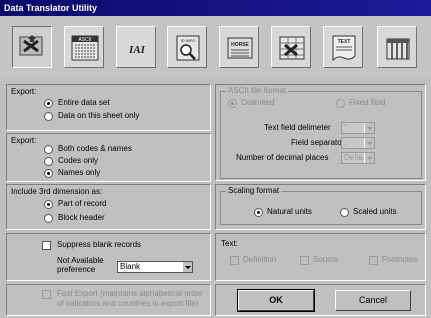 This screenshot has height=318, width=431. I want to click on codes-only-label: Codes only, so click(78, 160).